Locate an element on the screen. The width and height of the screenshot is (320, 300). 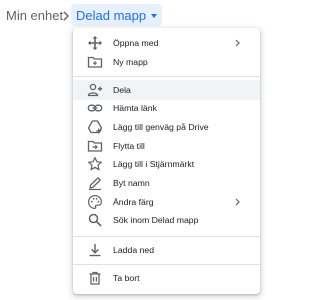
menu-item-download: Ladda ned is located at coordinates (166, 250).